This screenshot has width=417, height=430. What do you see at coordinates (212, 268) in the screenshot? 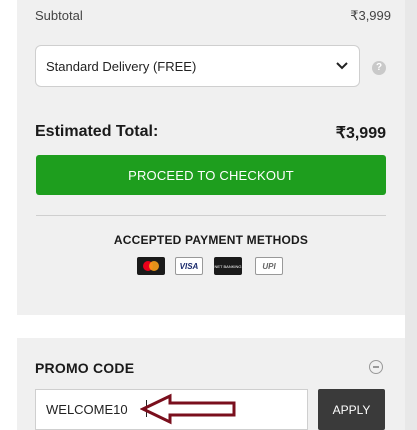
I see `payment-methods-icons: VISA NET BANKING UPI` at bounding box center [212, 268].